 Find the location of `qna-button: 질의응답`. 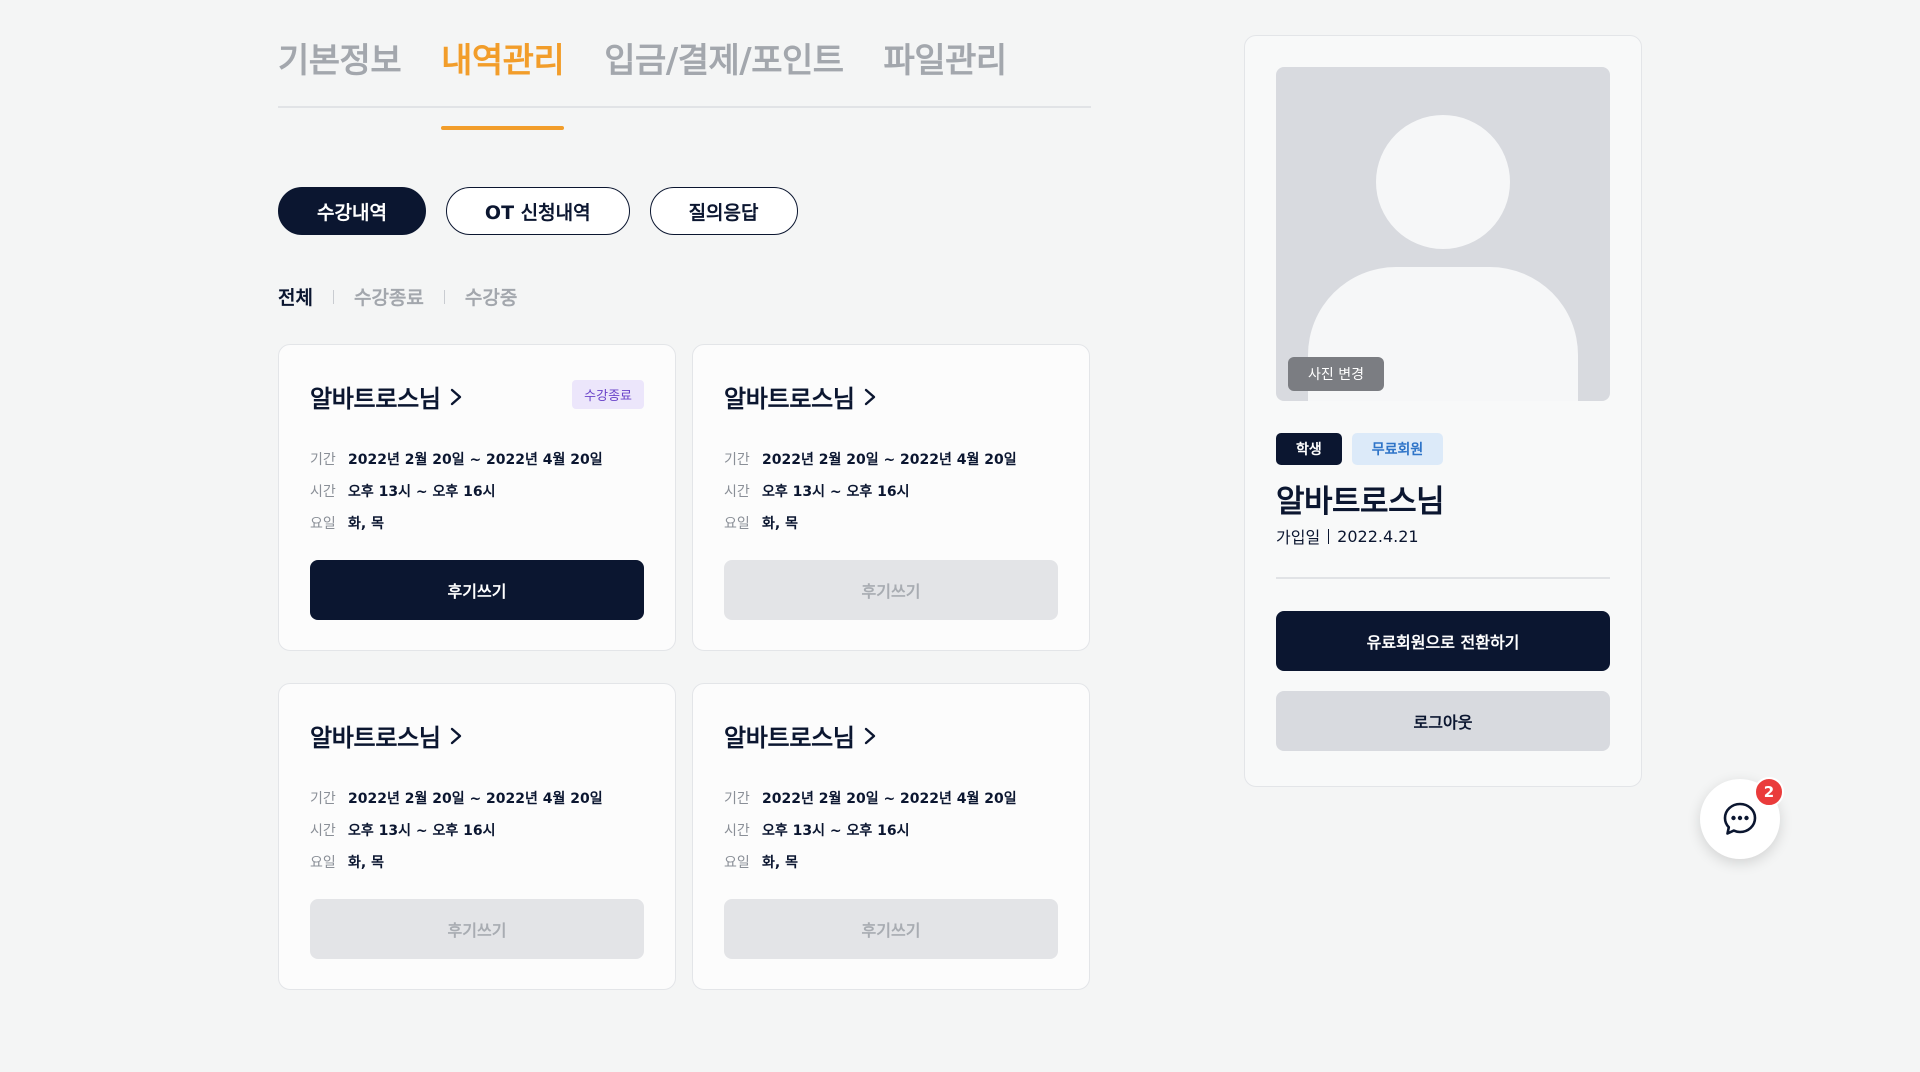

qna-button: 질의응답 is located at coordinates (723, 211).